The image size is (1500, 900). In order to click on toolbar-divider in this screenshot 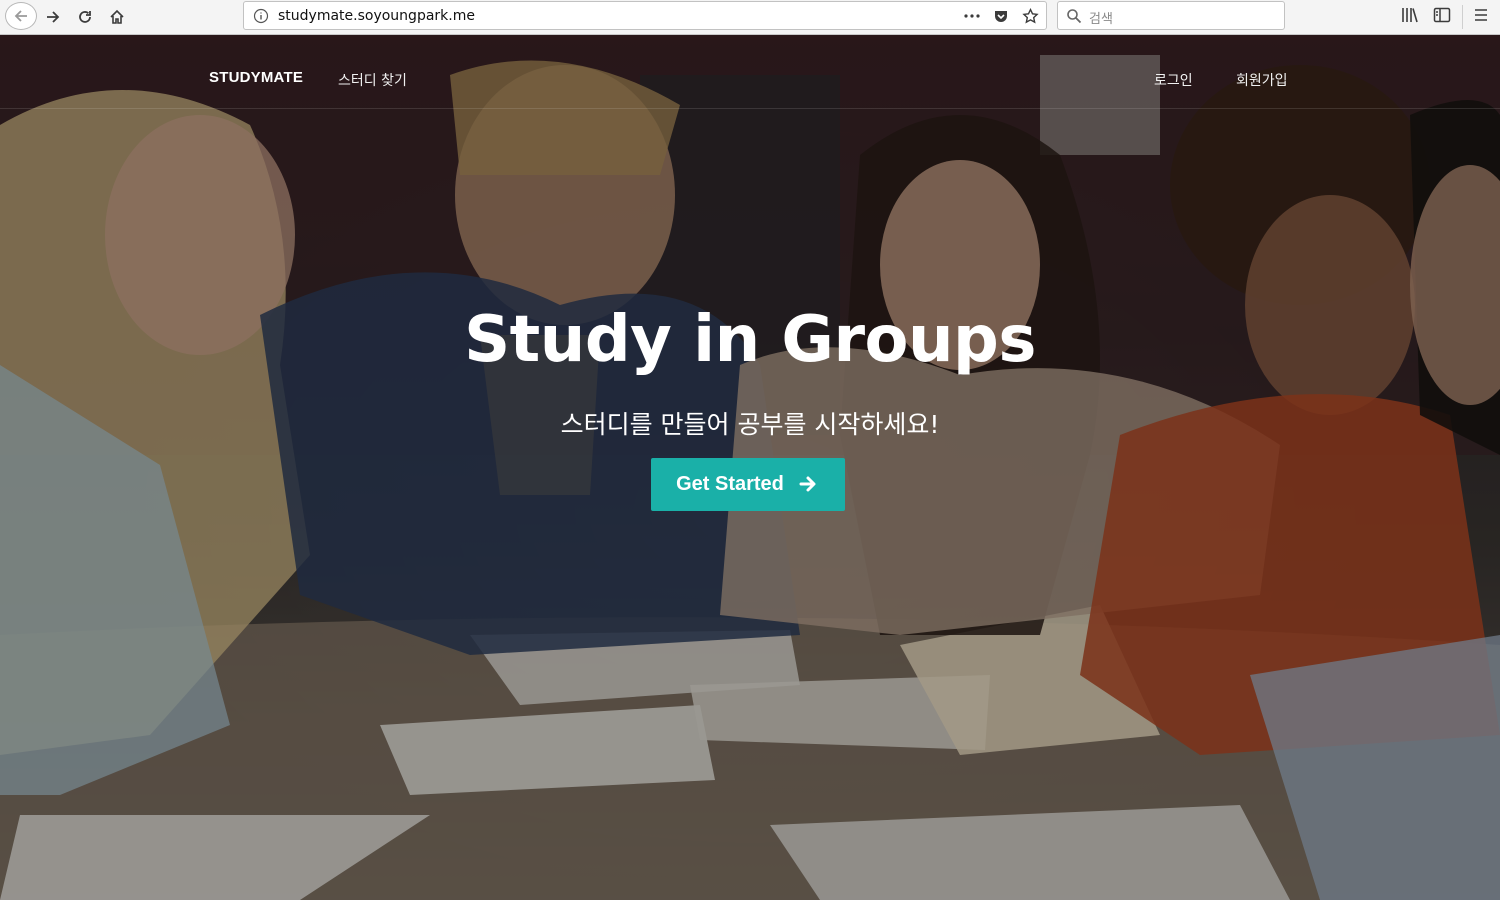, I will do `click(1462, 17)`.